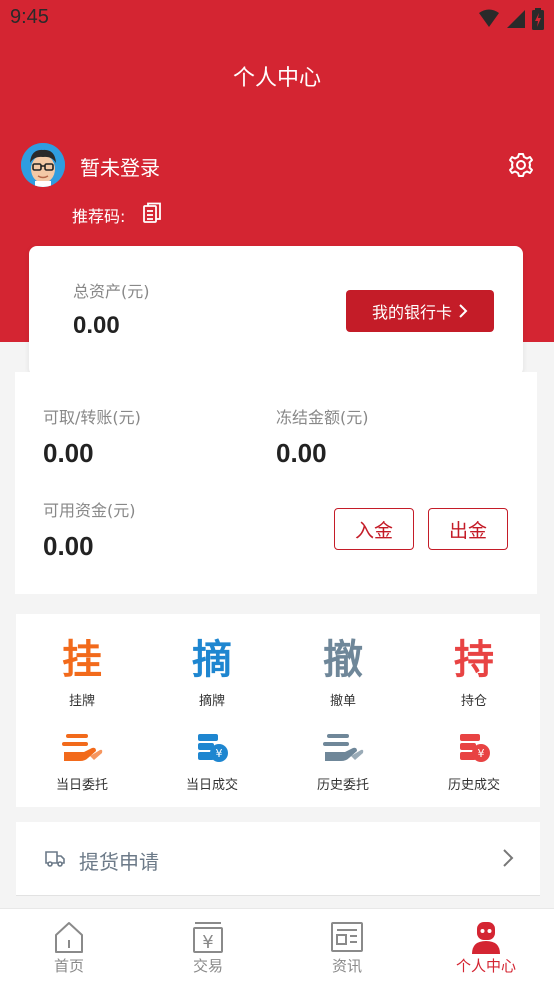  Describe the element at coordinates (346, 966) in the screenshot. I see `tab-news-label: 资讯` at that location.